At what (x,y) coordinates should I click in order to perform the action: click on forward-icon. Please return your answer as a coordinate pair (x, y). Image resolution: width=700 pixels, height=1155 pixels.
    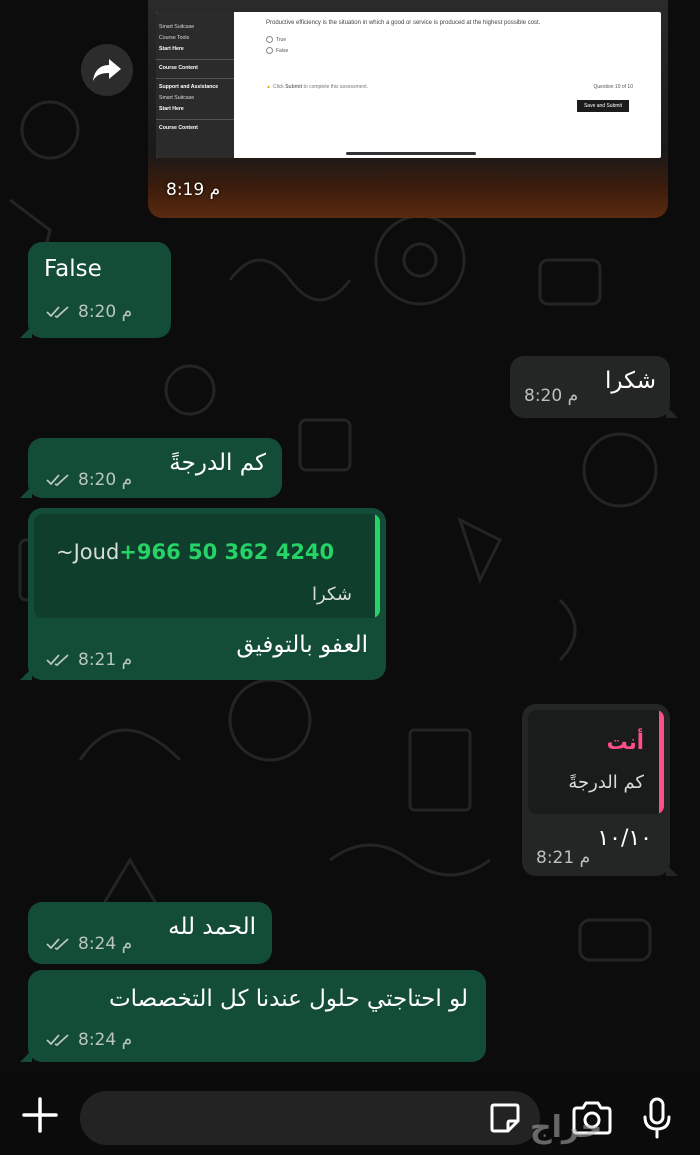
    Looking at the image, I should click on (107, 70).